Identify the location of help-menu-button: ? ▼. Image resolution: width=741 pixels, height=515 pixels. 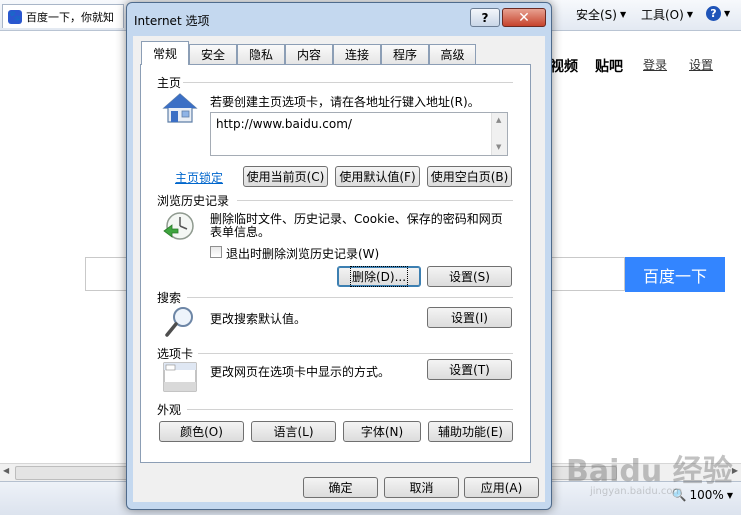
(718, 13).